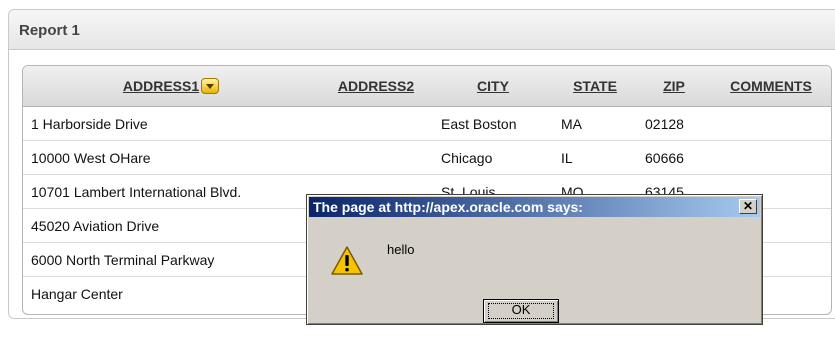  Describe the element at coordinates (376, 86) in the screenshot. I see `column-header-address2: ADDRESS2` at that location.